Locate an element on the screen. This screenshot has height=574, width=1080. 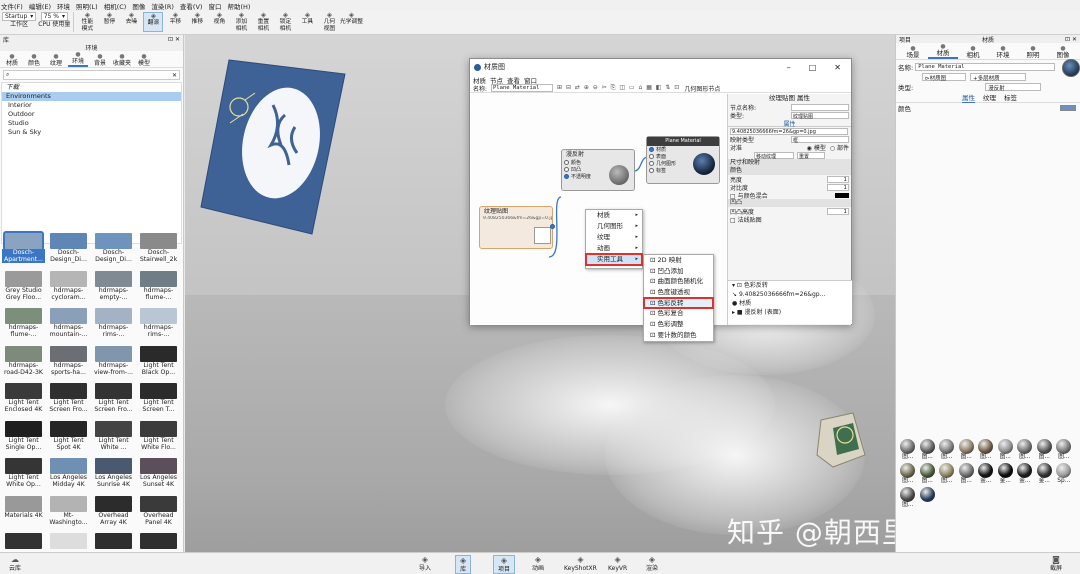
library-search-input: ⌕ ✕ is located at coordinates (91, 75).